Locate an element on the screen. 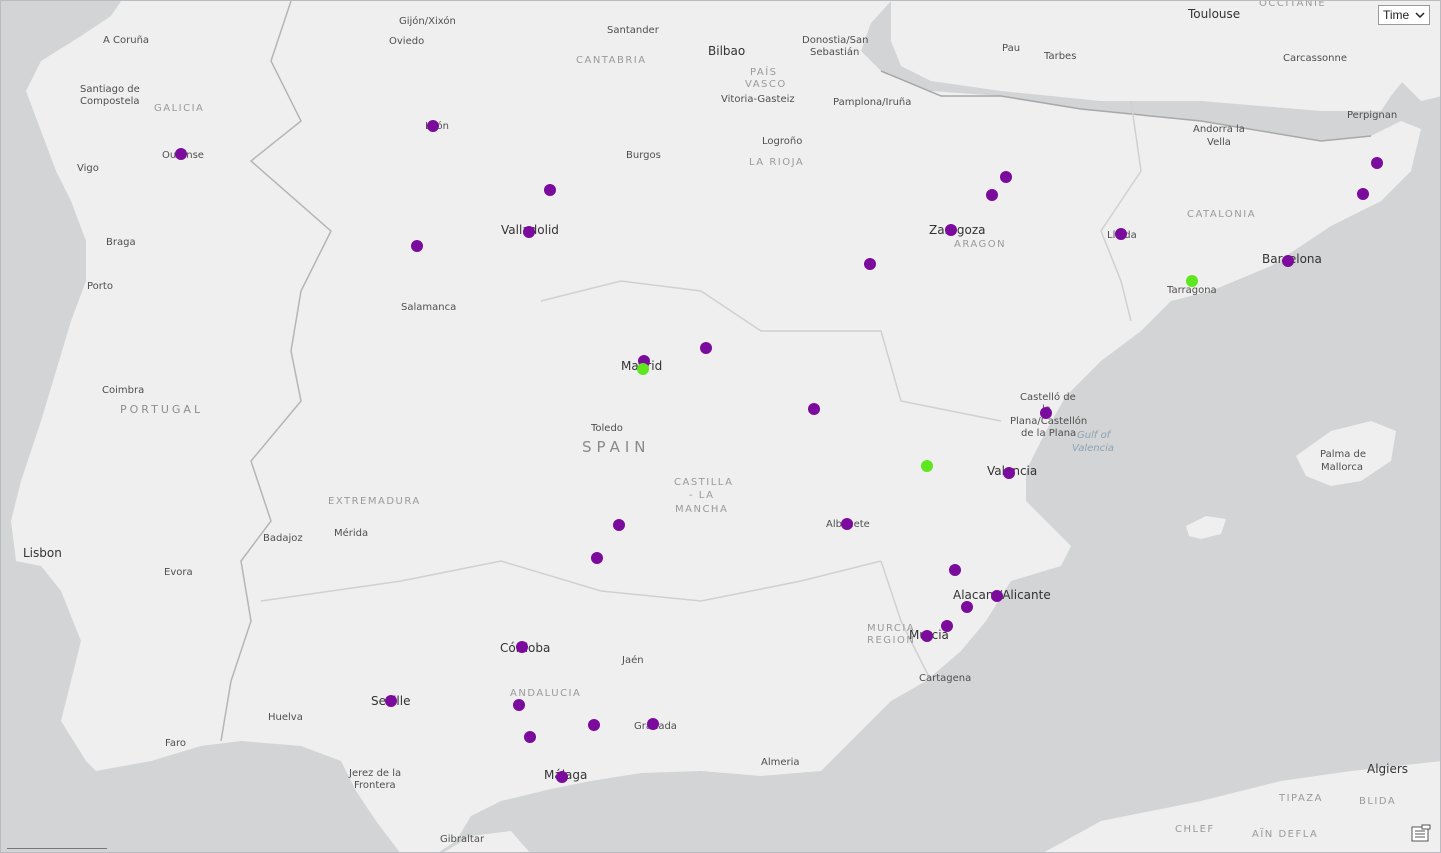  label-coimbra: Coimbra is located at coordinates (123, 390).